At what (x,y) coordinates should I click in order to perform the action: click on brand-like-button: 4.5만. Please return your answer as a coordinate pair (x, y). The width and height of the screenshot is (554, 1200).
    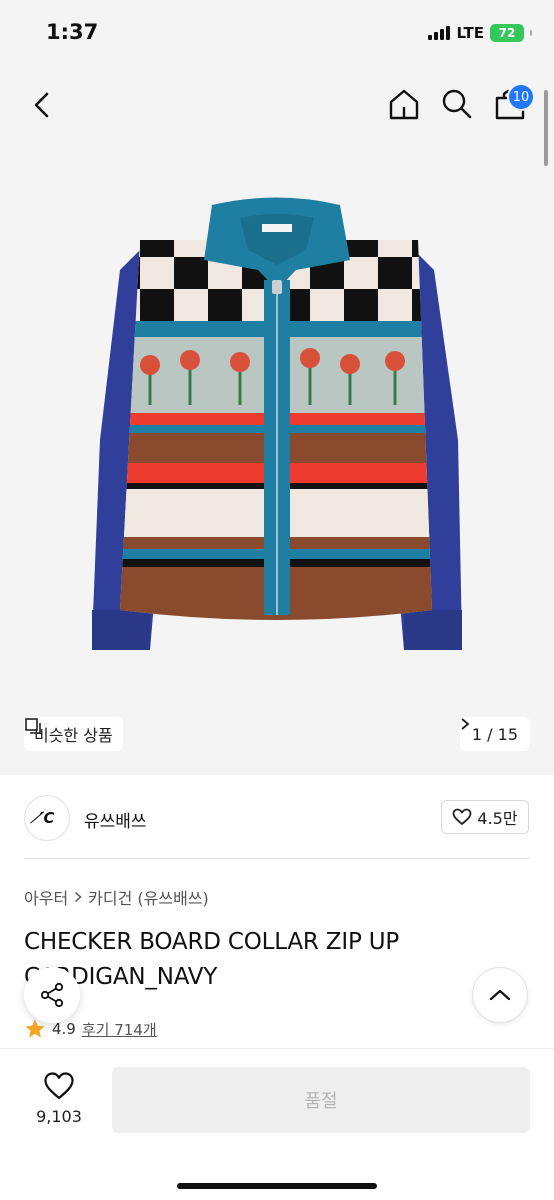
    Looking at the image, I should click on (485, 817).